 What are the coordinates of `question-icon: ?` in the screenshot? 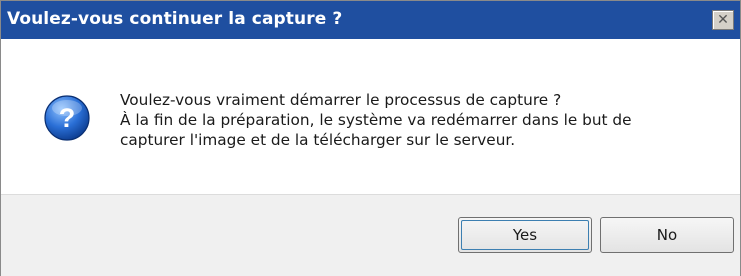 It's located at (67, 118).